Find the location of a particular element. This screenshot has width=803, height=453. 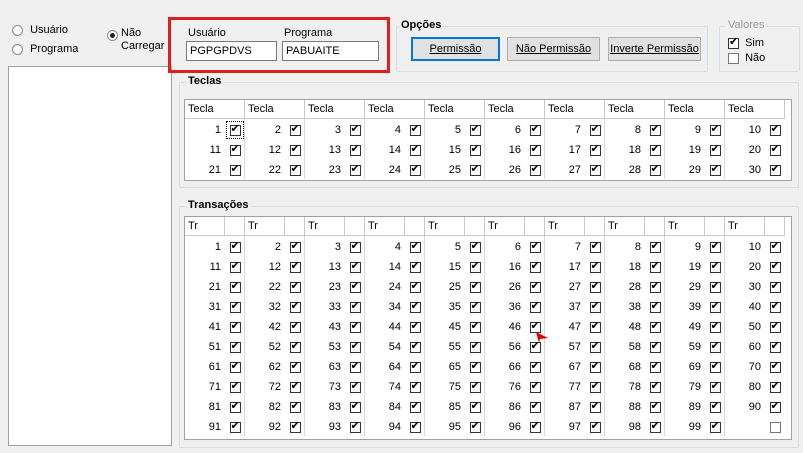

radio-nao-carregar-circle is located at coordinates (112, 35).